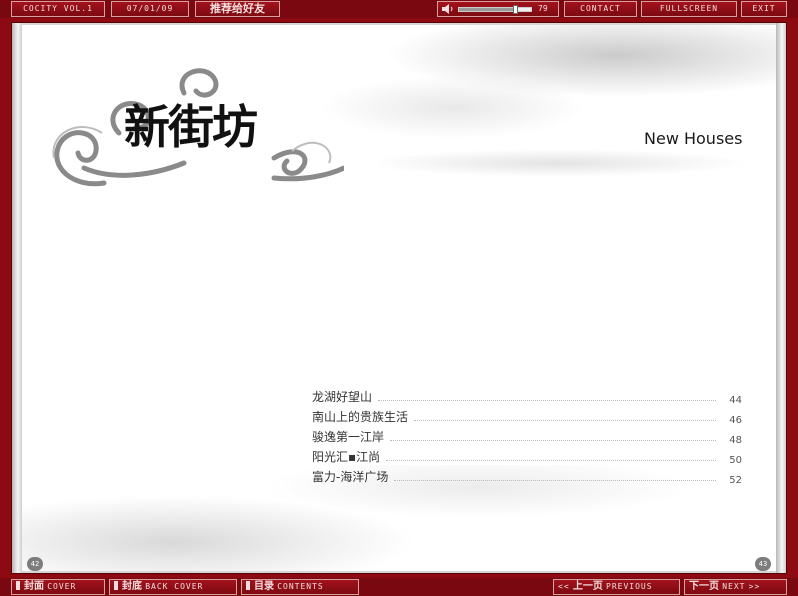 The height and width of the screenshot is (596, 798). I want to click on logo-text: 新街坊, so click(191, 127).